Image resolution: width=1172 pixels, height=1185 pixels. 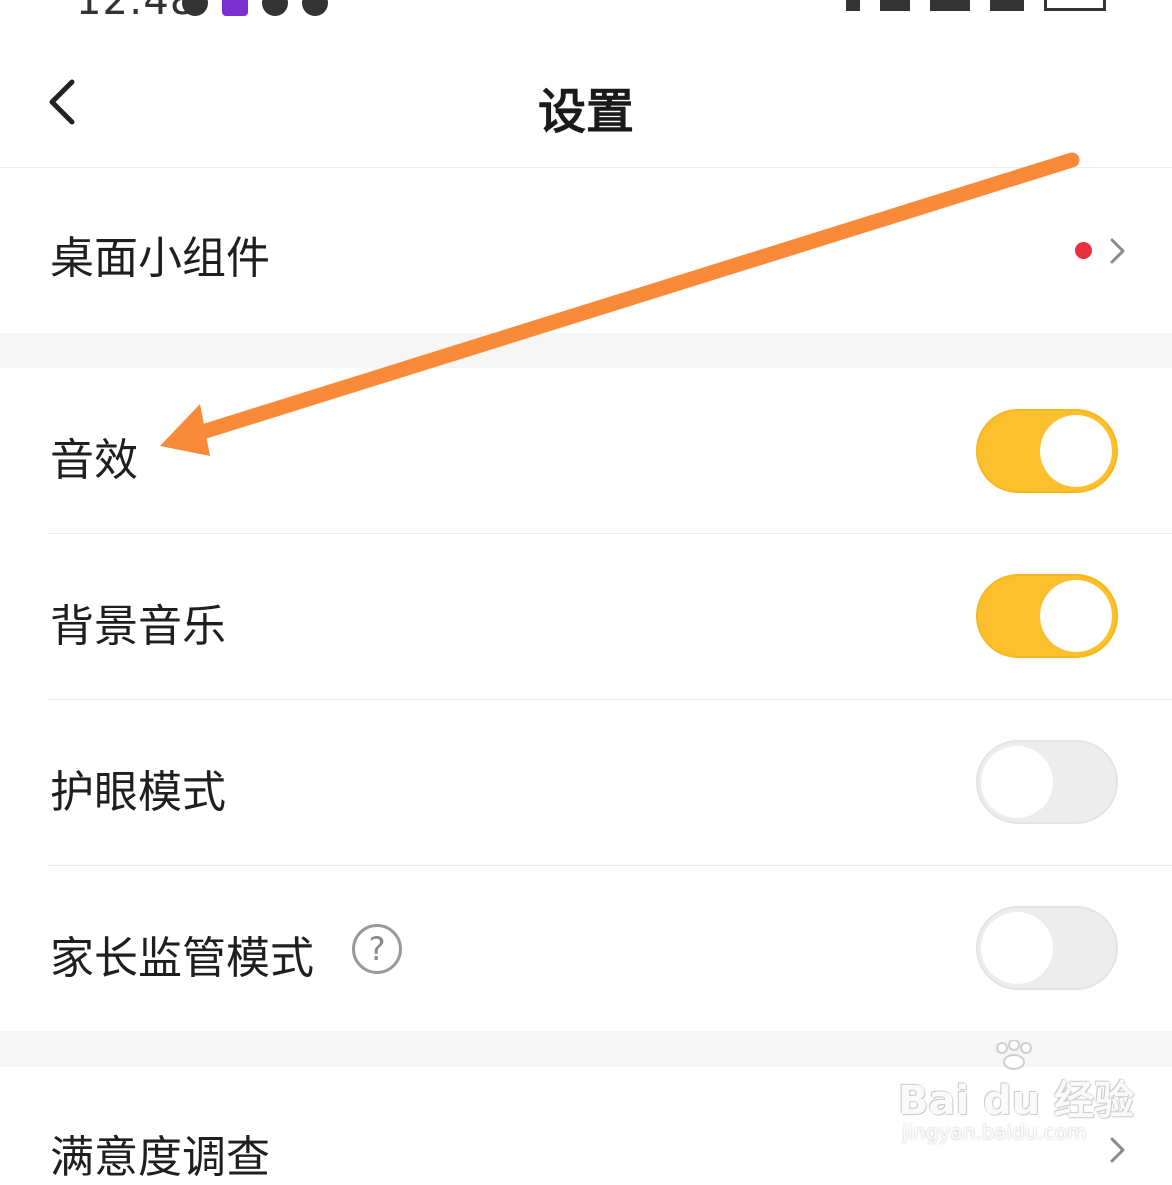 I want to click on app-notification-icon, so click(x=235, y=8).